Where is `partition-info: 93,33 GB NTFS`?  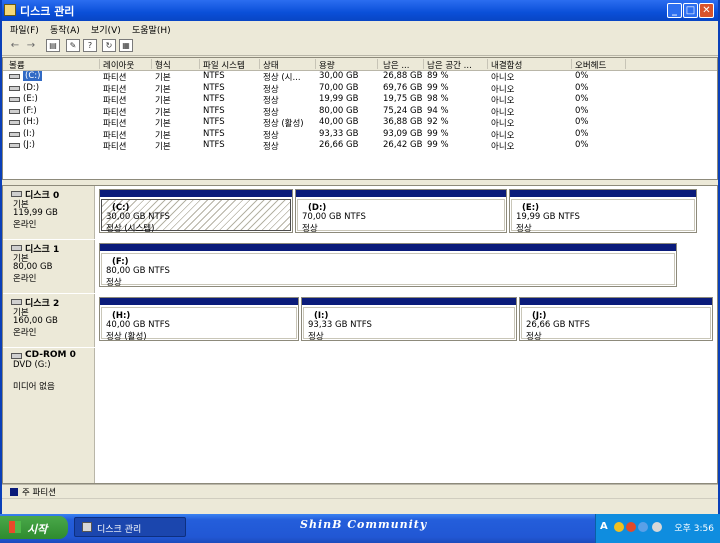 partition-info: 93,33 GB NTFS is located at coordinates (340, 325).